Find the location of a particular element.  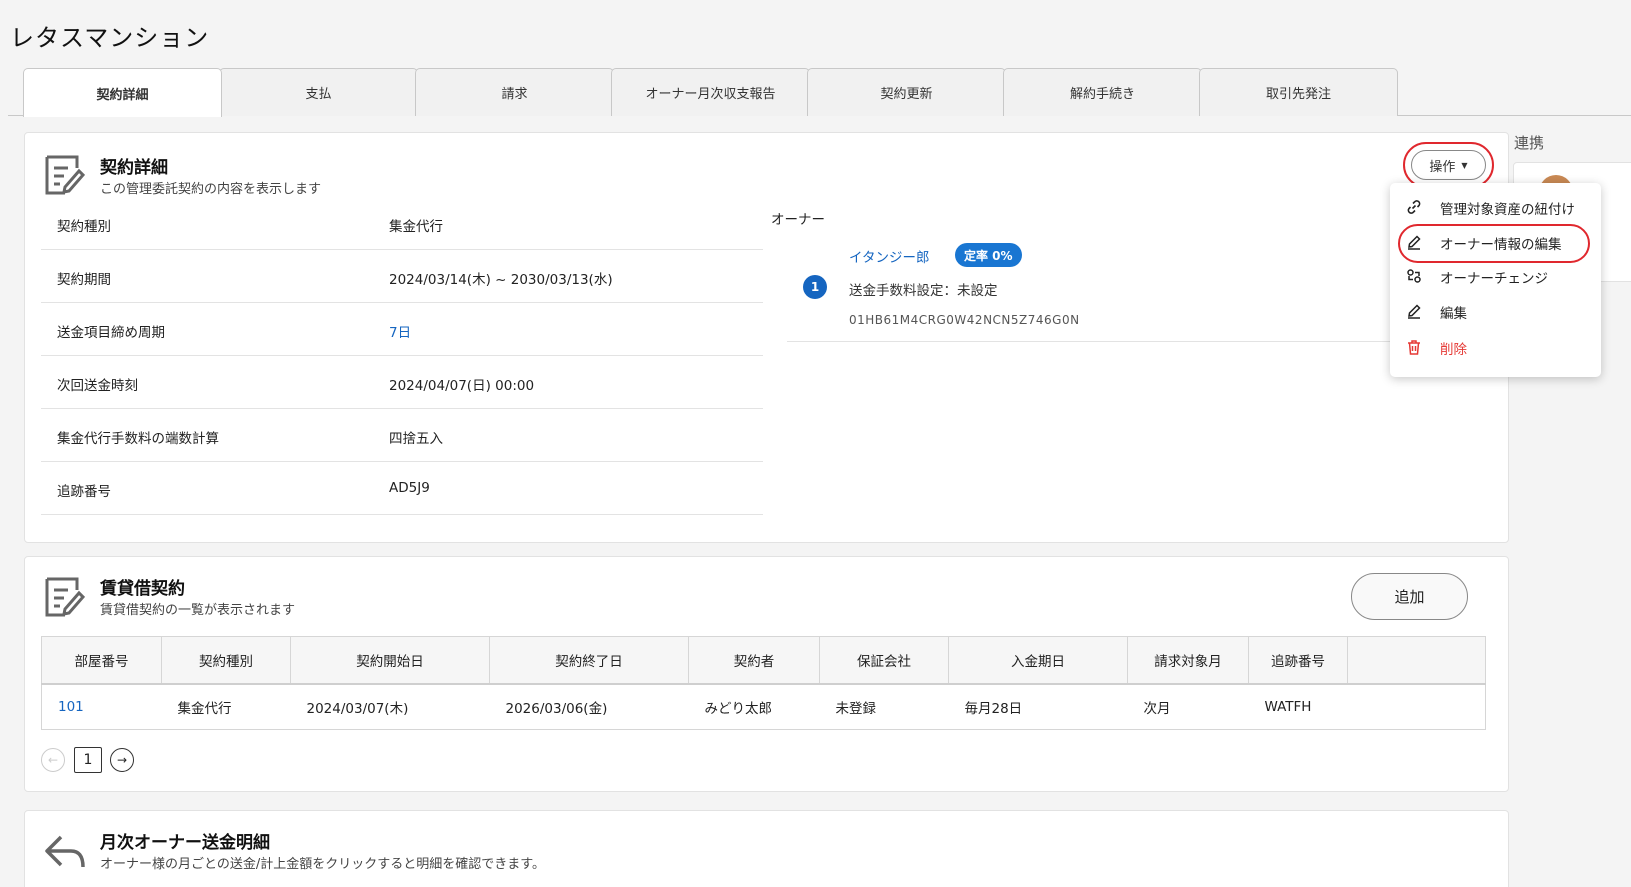

prev-page-button: ← is located at coordinates (53, 760).